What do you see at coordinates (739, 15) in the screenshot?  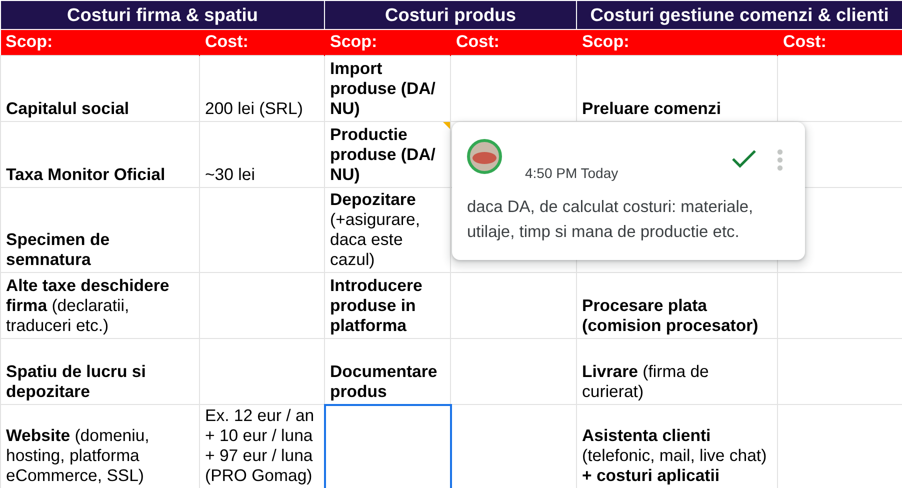 I see `group-header: Costuri gestiune comenzi & clienti` at bounding box center [739, 15].